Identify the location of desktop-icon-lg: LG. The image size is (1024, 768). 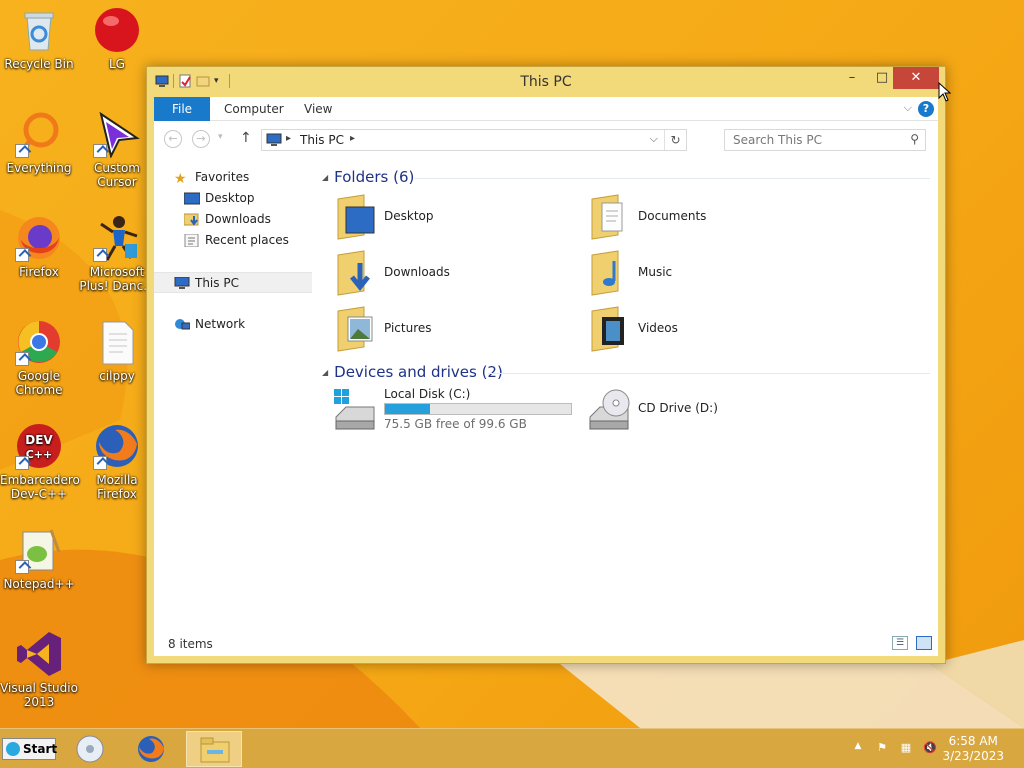
(117, 38).